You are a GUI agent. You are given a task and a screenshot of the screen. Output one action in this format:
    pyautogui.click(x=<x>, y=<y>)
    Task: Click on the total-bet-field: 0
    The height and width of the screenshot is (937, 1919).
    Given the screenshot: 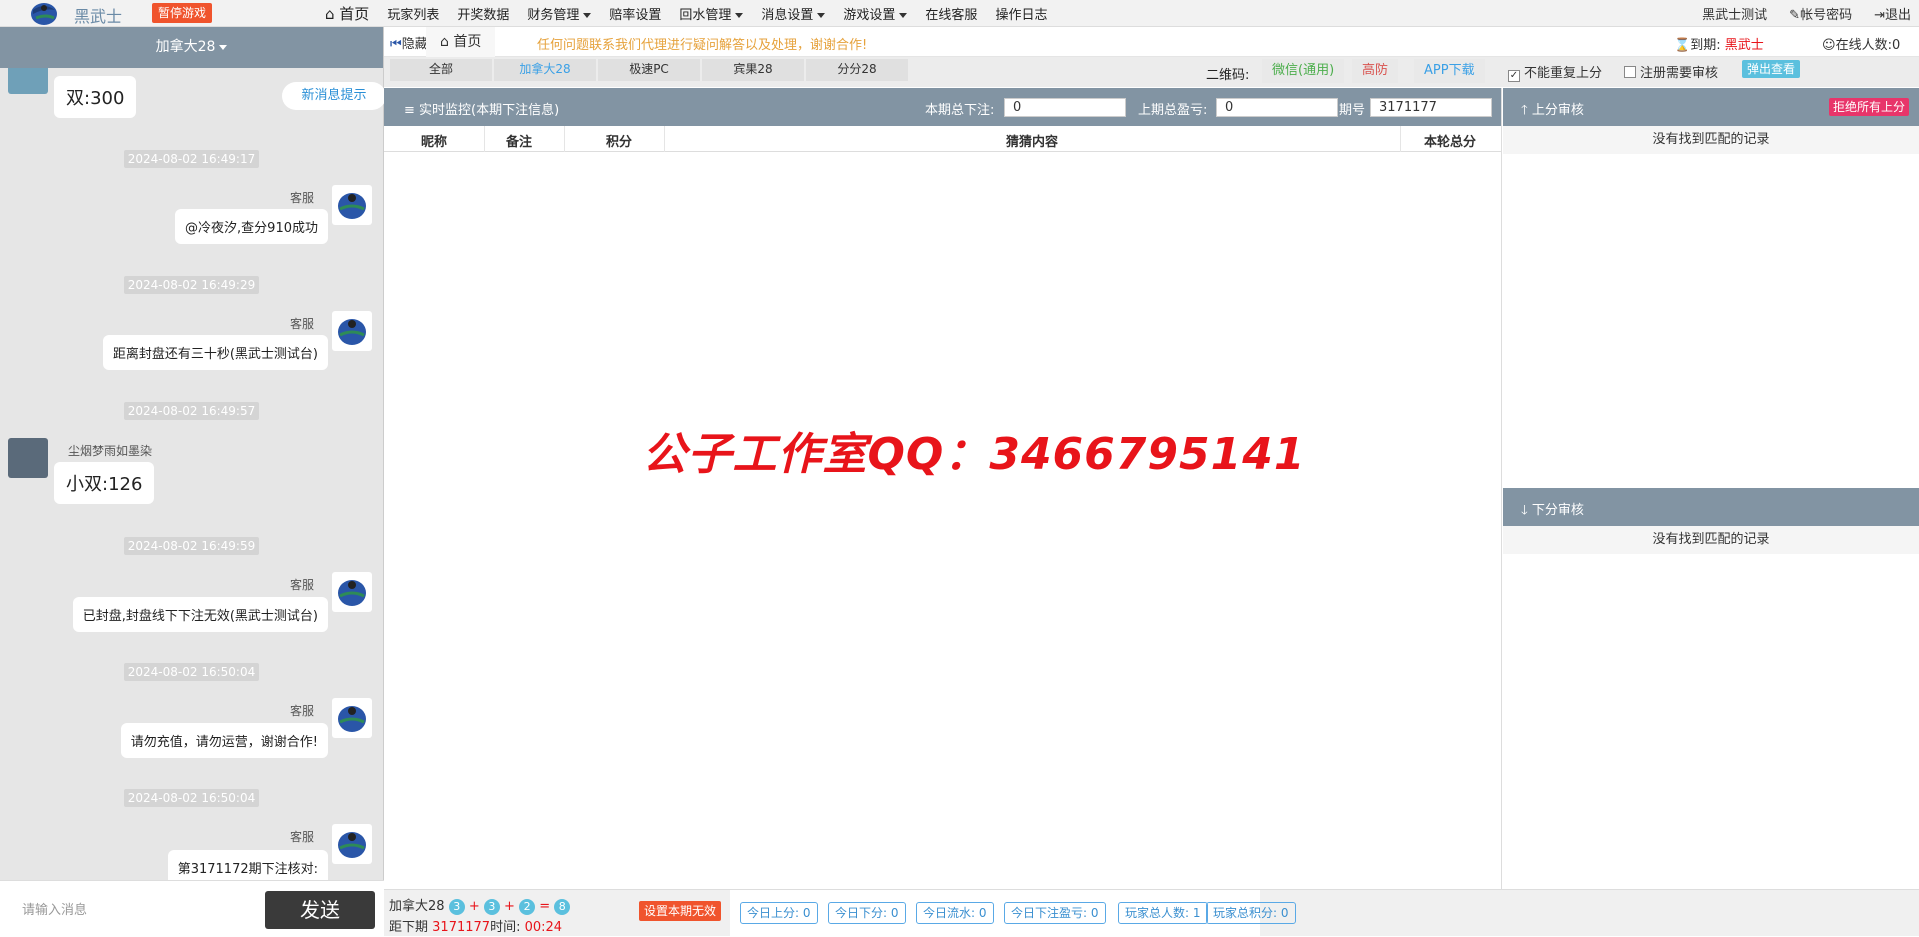 What is the action you would take?
    pyautogui.click(x=1065, y=107)
    